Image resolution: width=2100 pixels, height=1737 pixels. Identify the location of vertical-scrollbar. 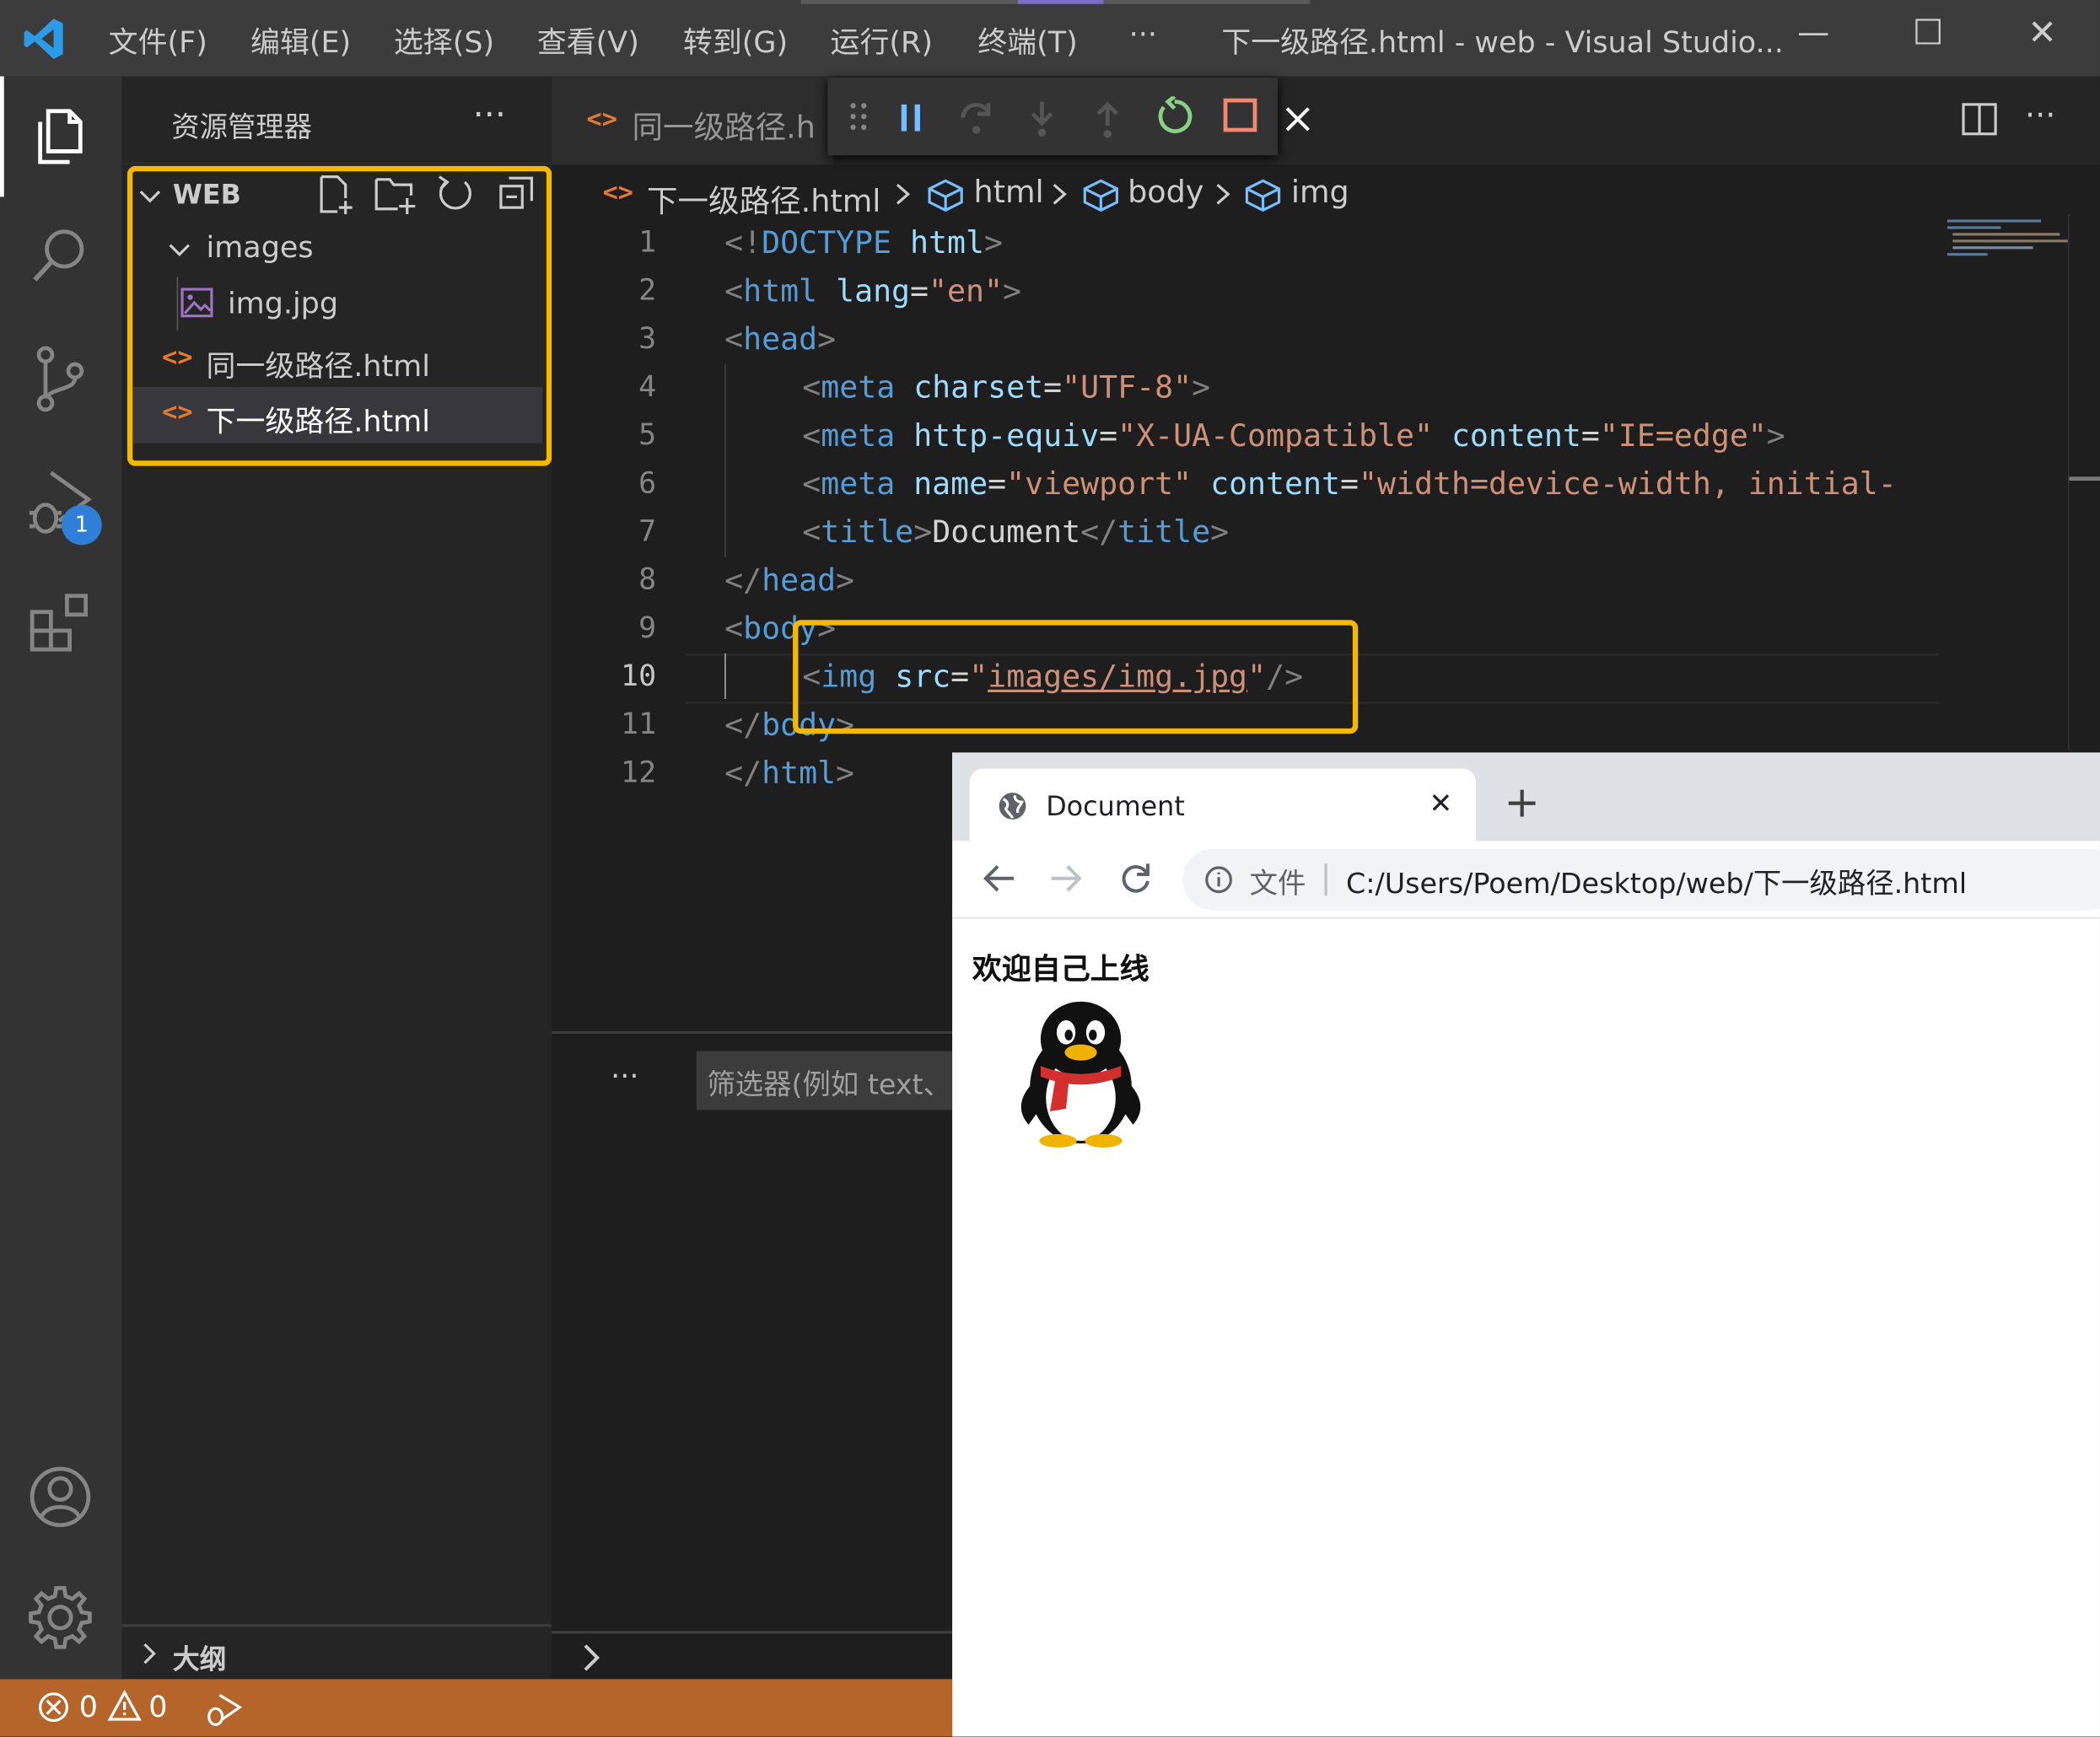
(2083, 482).